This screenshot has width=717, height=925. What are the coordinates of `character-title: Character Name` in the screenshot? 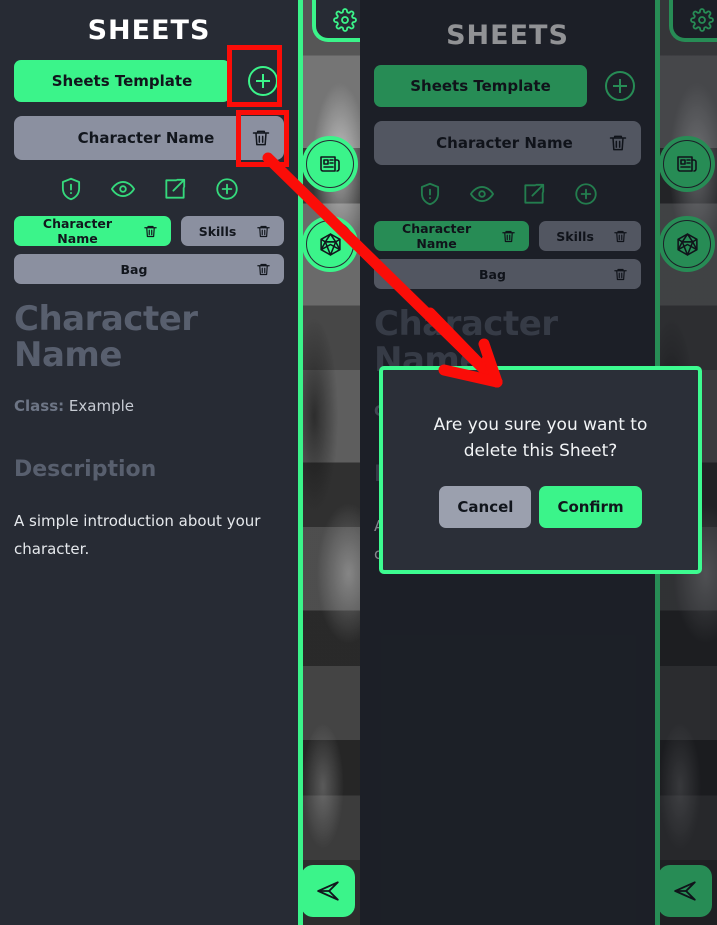 It's located at (149, 337).